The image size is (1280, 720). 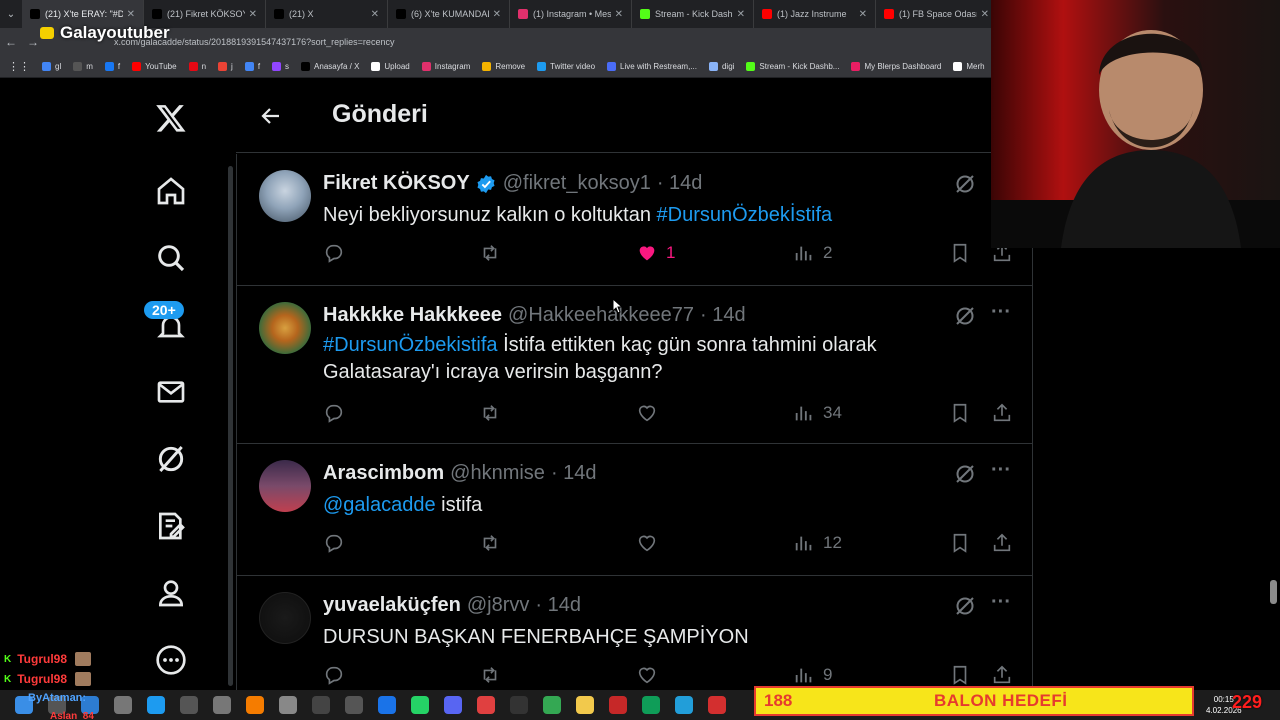 I want to click on tweet-link: #DursunÖzbekistifa, so click(x=410, y=345).